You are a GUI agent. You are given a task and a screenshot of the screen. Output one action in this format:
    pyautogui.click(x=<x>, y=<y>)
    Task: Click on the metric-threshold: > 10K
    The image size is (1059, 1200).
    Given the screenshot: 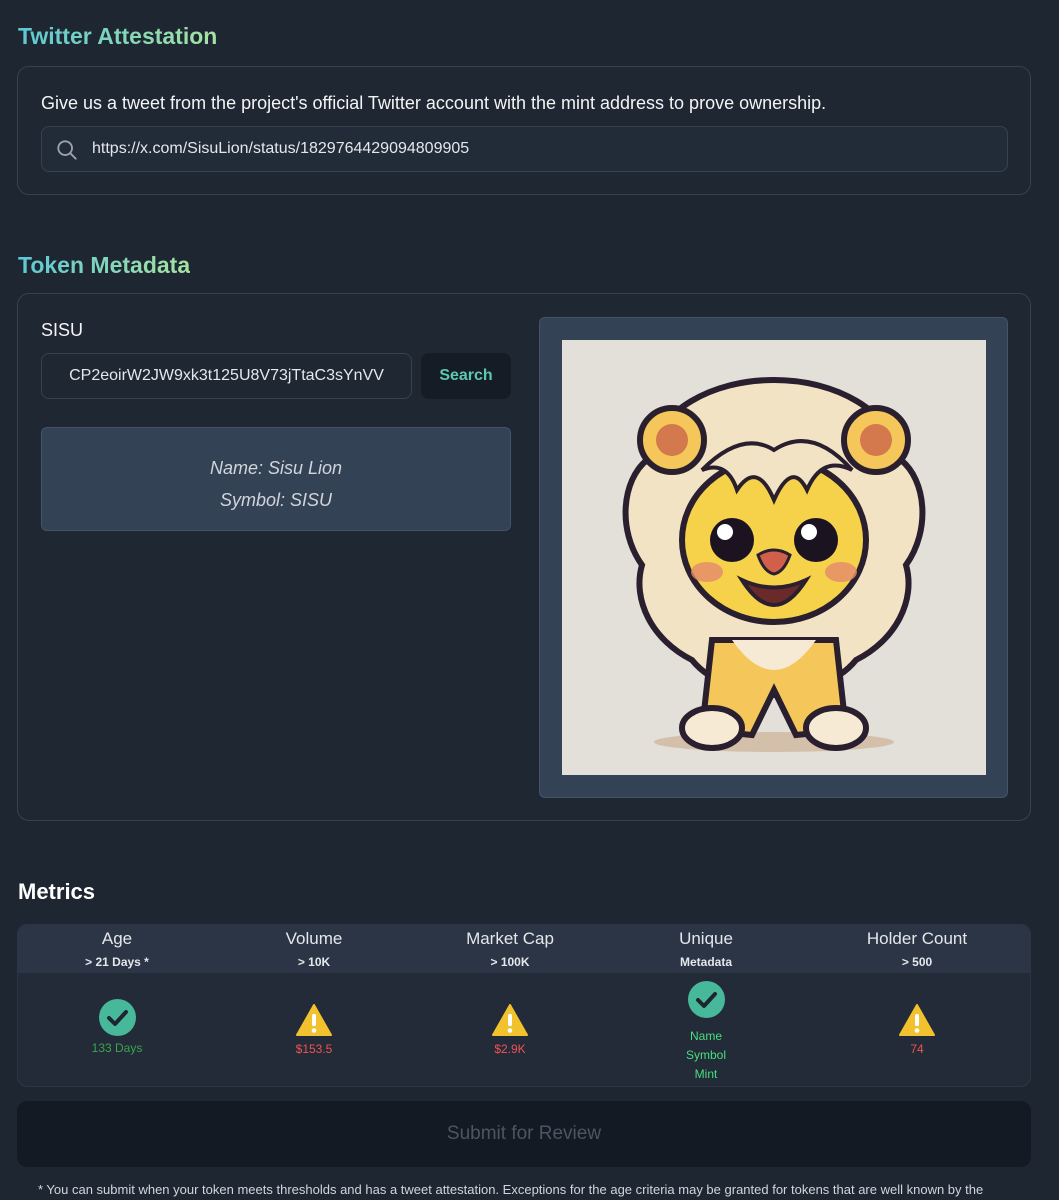 What is the action you would take?
    pyautogui.click(x=314, y=962)
    